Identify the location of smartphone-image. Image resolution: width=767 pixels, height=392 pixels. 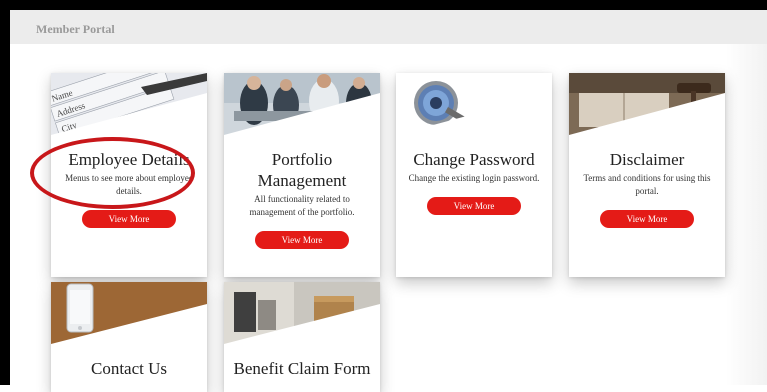
(129, 313).